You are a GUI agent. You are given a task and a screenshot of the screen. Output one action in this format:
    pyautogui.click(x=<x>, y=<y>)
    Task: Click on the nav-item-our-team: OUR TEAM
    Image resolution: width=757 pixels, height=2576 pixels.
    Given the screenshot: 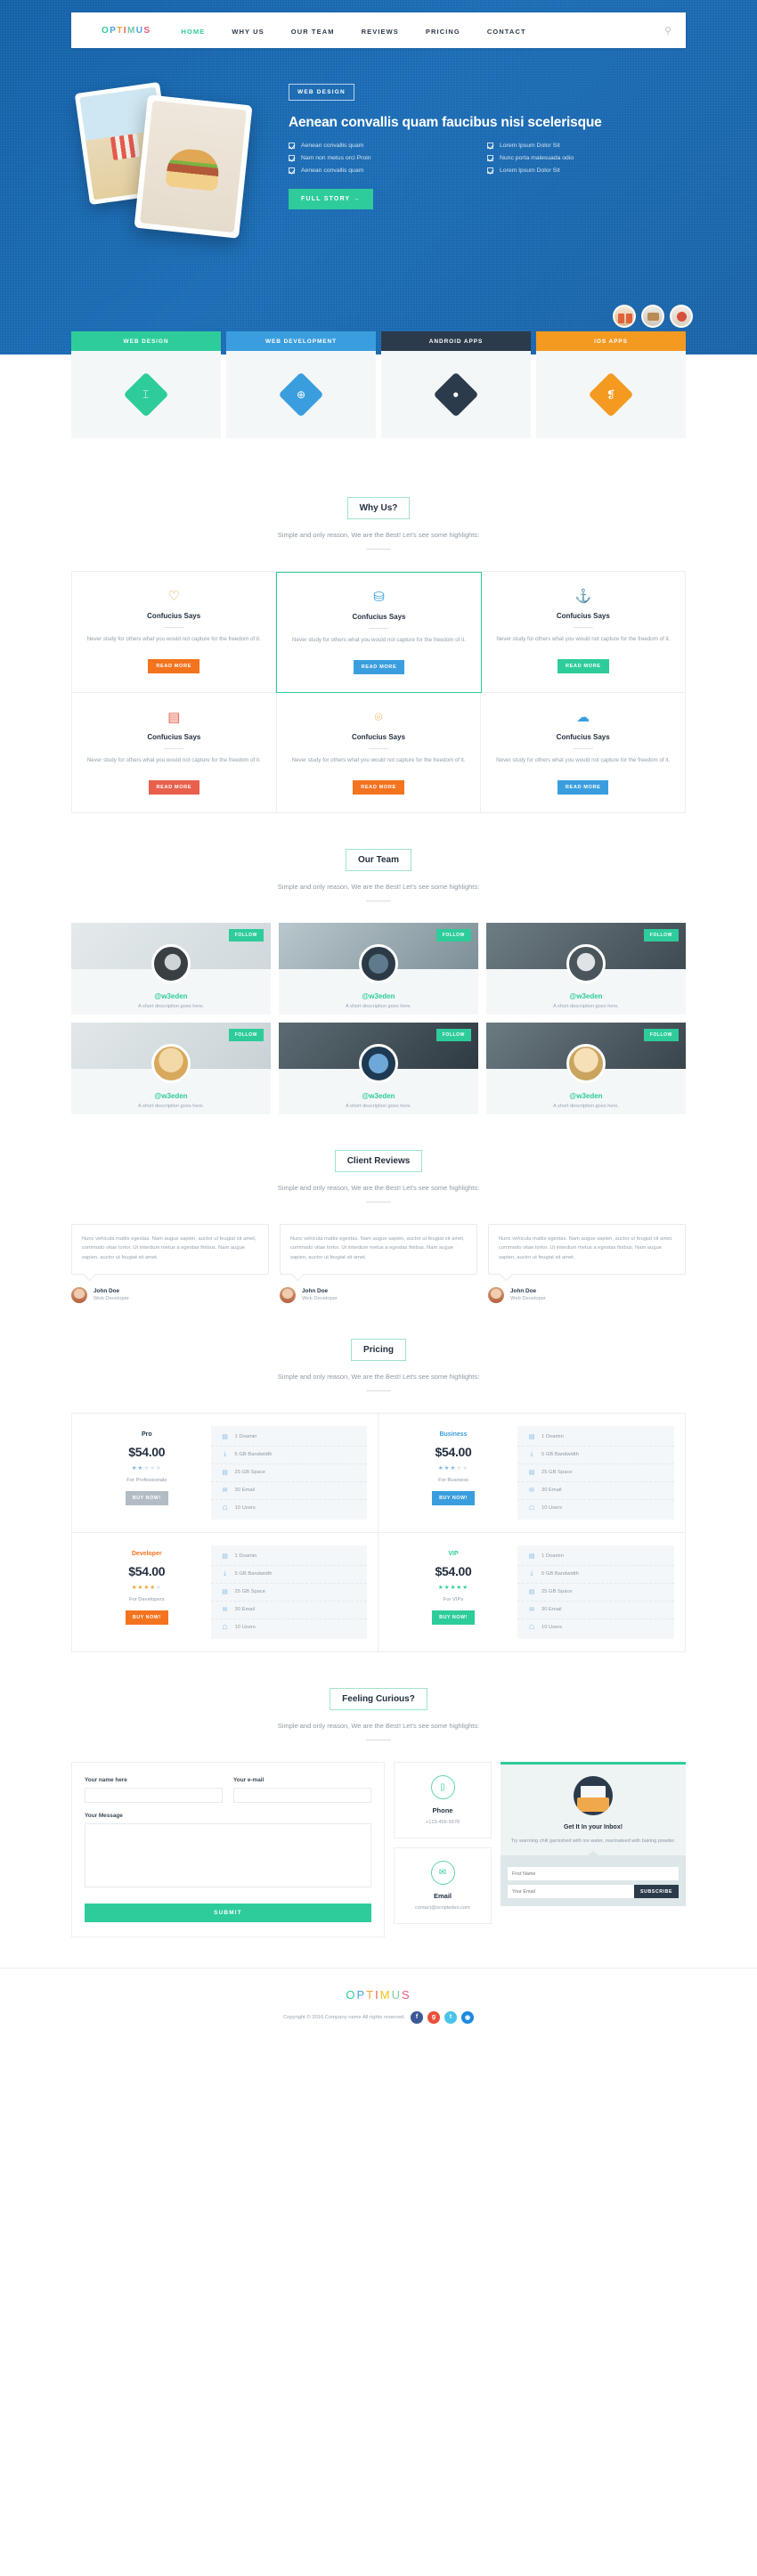 What is the action you would take?
    pyautogui.click(x=313, y=30)
    